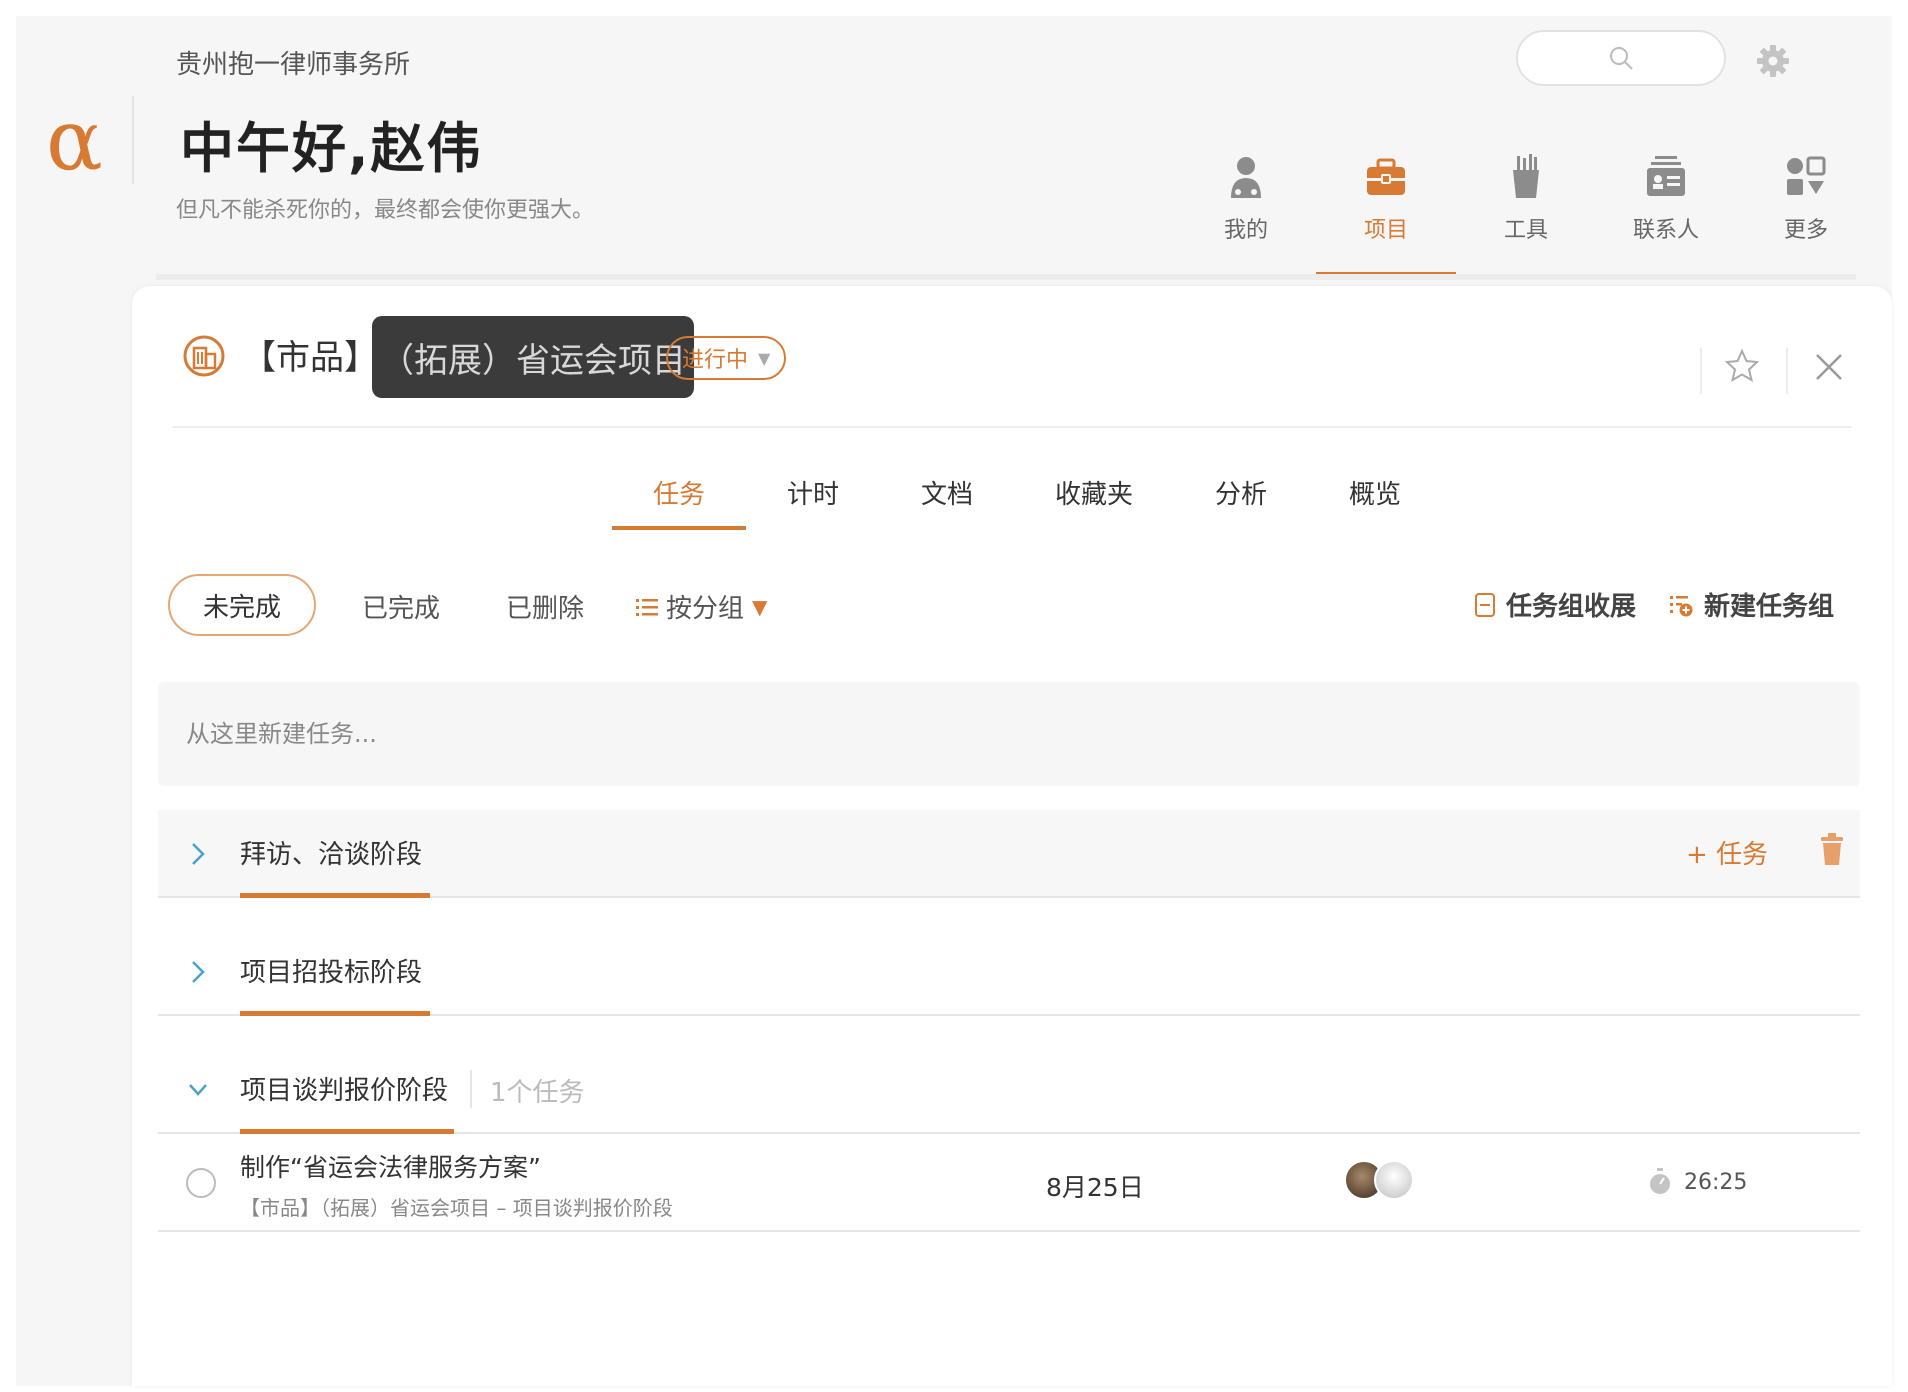  Describe the element at coordinates (385, 210) in the screenshot. I see `motto: 但凡不能杀死你的，最终都会使你更强大。` at that location.